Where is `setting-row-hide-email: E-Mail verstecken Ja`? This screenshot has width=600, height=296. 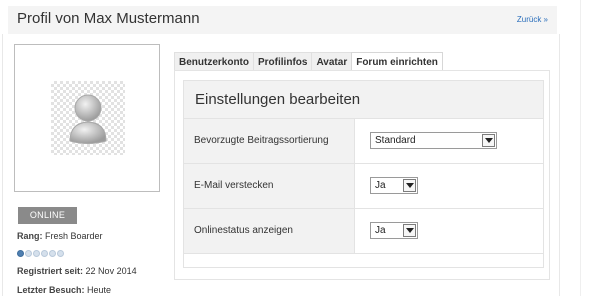 setting-row-hide-email: E-Mail verstecken Ja is located at coordinates (363, 186).